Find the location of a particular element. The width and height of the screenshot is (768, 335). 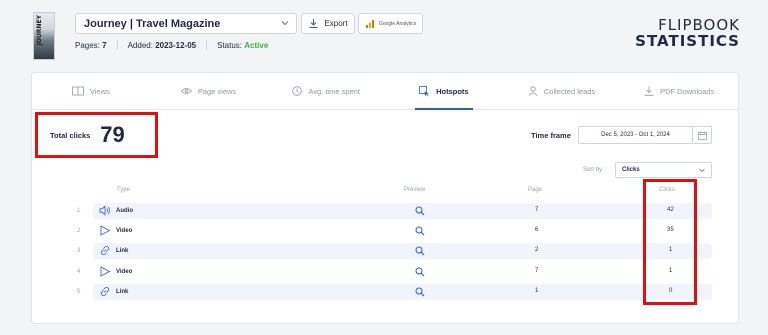

pages-value: 7 is located at coordinates (104, 45).